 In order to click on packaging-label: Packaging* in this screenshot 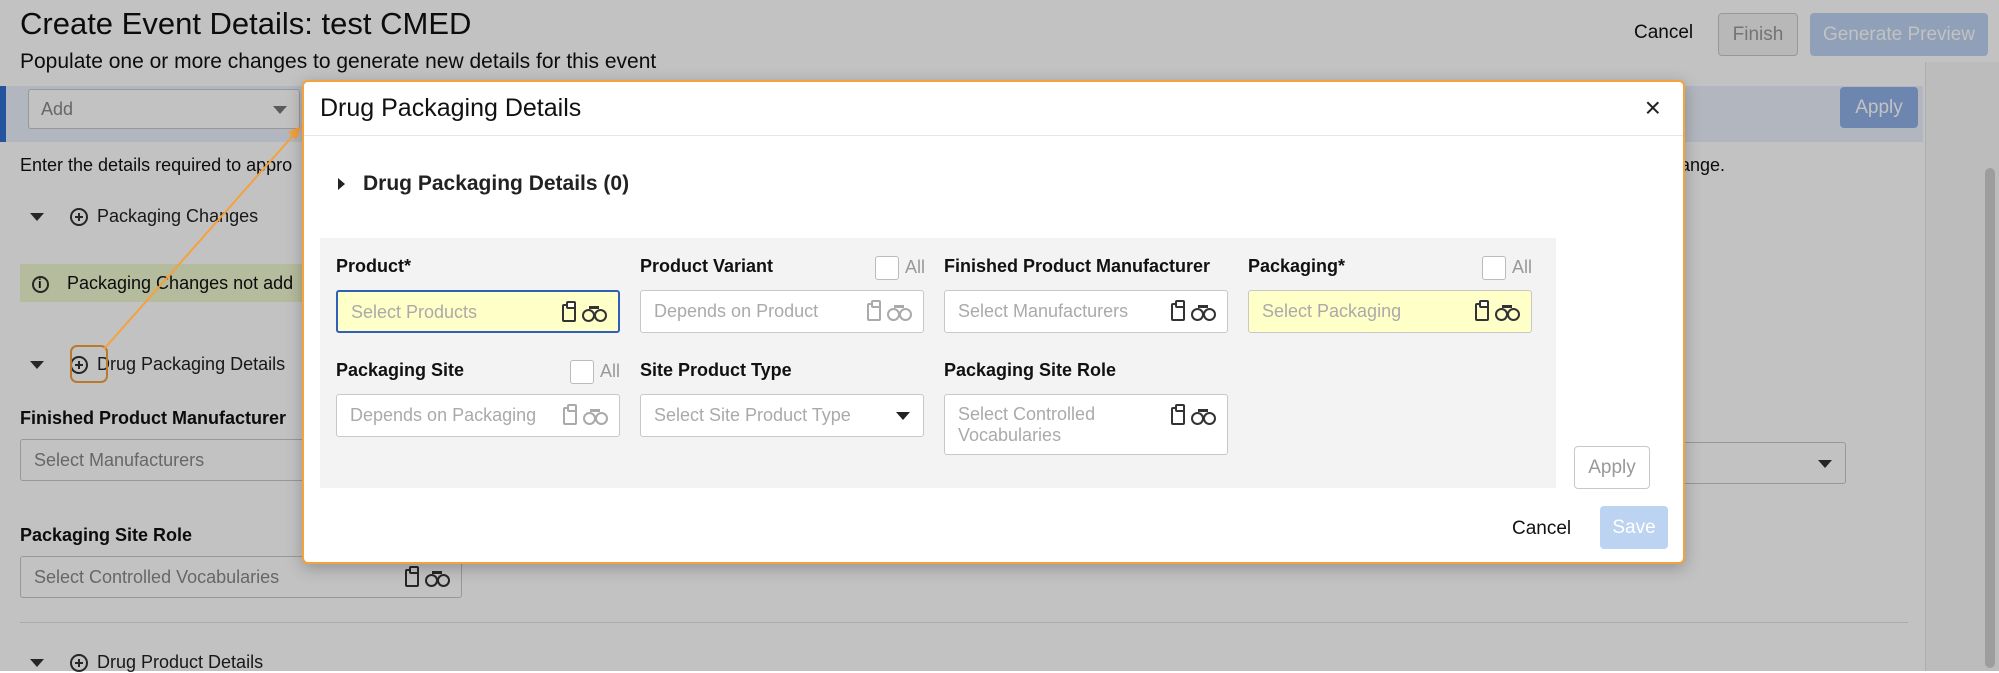, I will do `click(1297, 266)`.